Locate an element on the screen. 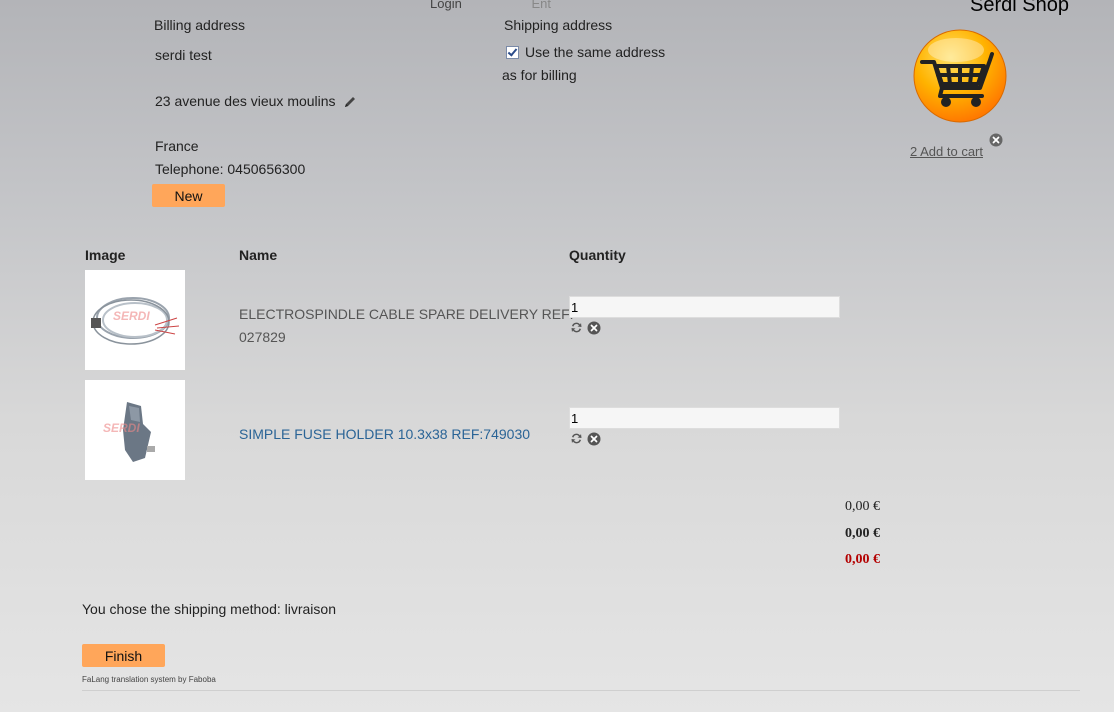 The height and width of the screenshot is (712, 1114). cart-remove-icon is located at coordinates (996, 140).